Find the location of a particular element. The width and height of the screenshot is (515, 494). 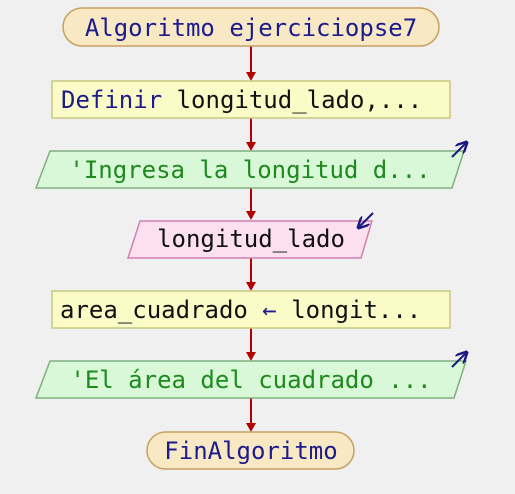

start-terminal-text: Algoritmo ejerciciopse7 is located at coordinates (251, 28).